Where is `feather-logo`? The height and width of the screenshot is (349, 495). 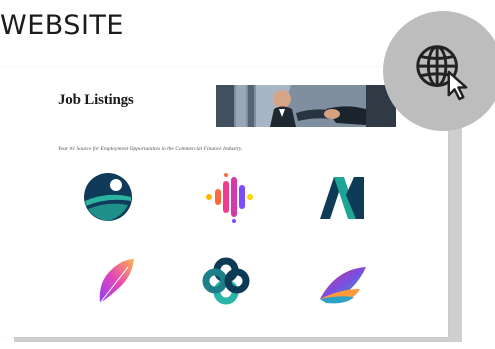 feather-logo is located at coordinates (116, 281).